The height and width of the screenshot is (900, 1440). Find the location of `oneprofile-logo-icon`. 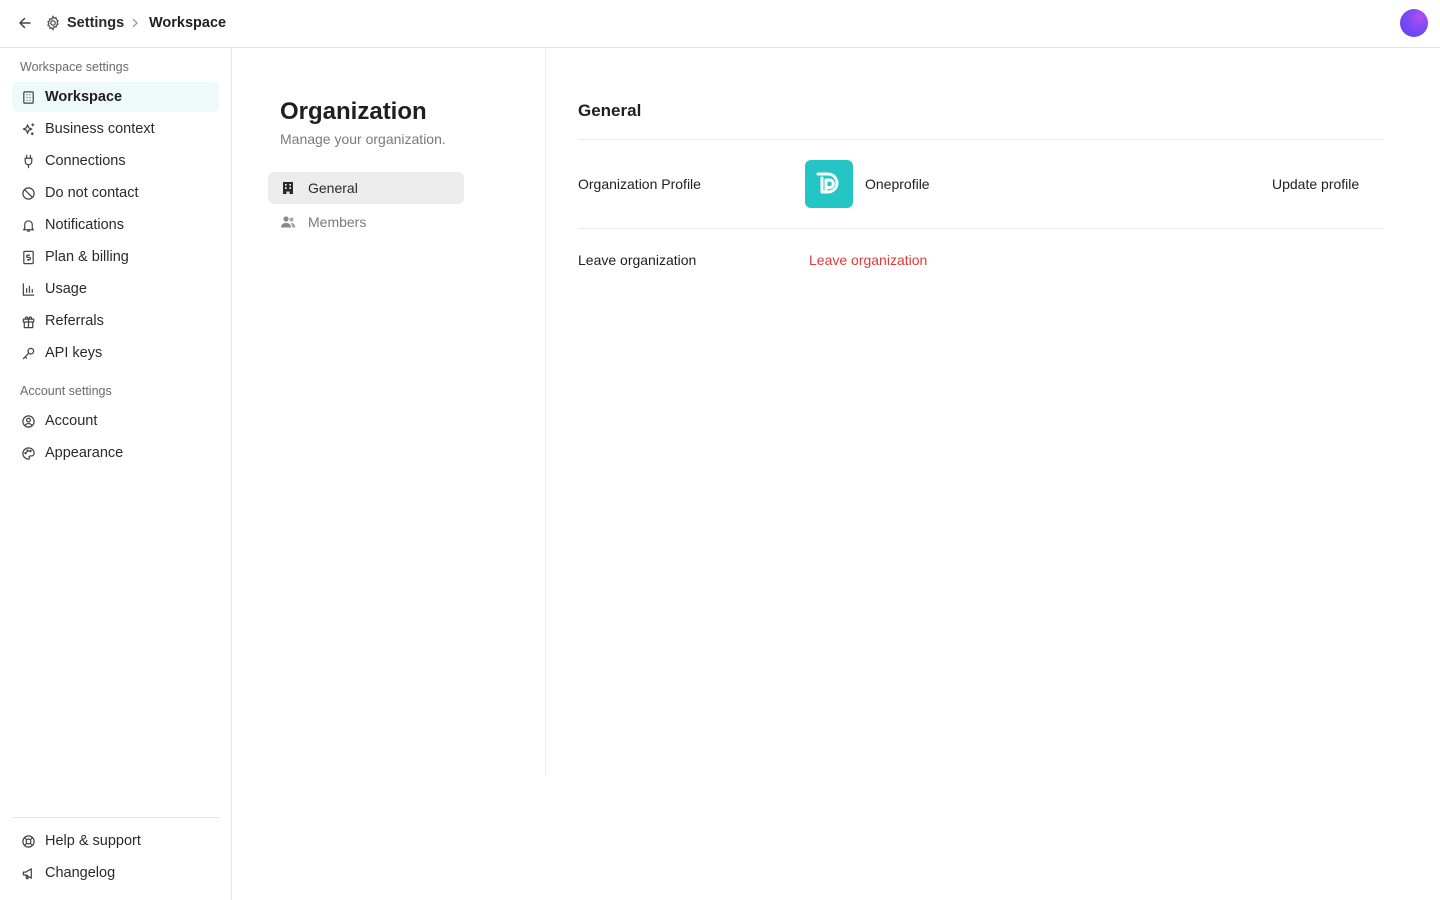

oneprofile-logo-icon is located at coordinates (827, 183).